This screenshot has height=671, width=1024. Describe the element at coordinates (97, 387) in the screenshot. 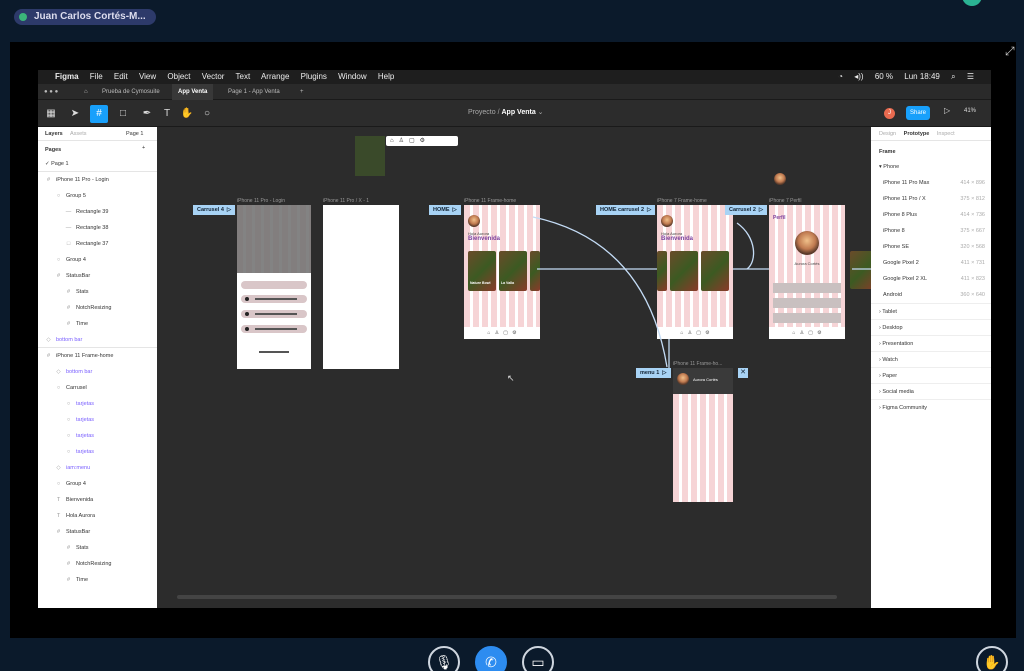

I see `layer-row: ○ Carrusel` at that location.